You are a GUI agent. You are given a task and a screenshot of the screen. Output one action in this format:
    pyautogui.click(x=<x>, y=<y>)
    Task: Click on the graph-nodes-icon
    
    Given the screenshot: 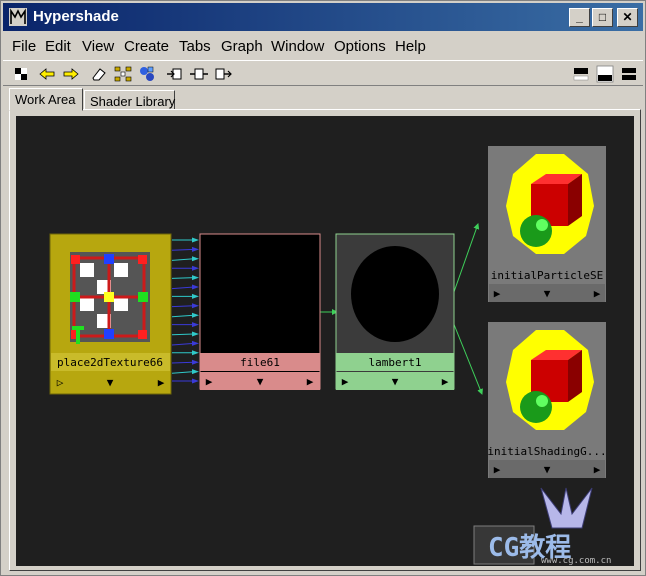 What is the action you would take?
    pyautogui.click(x=123, y=74)
    